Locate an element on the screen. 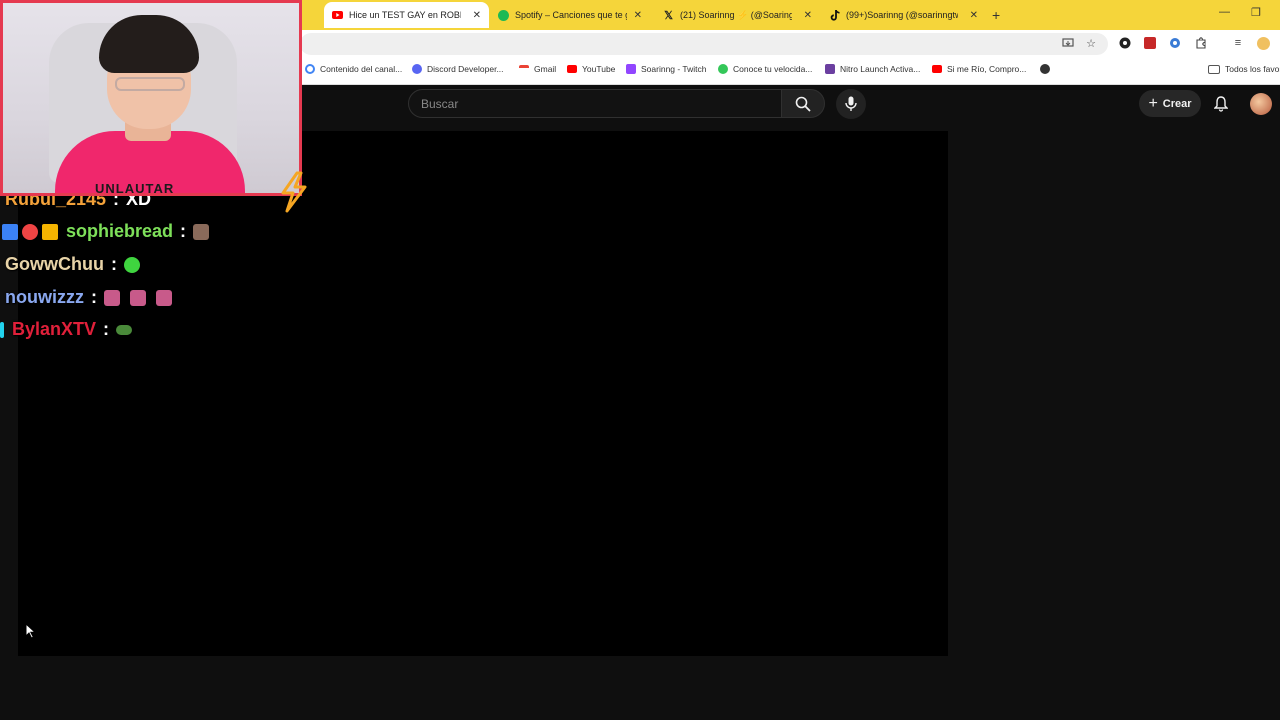 This screenshot has width=1280, height=720. chat-username: sophiebread is located at coordinates (120, 231).